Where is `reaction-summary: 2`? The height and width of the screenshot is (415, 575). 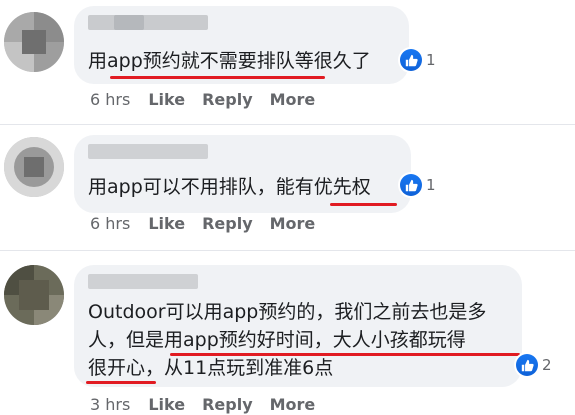 reaction-summary: 2 is located at coordinates (534, 365).